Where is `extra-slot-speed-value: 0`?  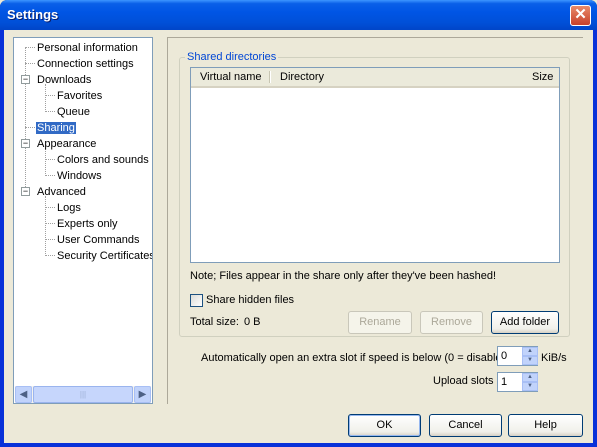 extra-slot-speed-value: 0 is located at coordinates (504, 356).